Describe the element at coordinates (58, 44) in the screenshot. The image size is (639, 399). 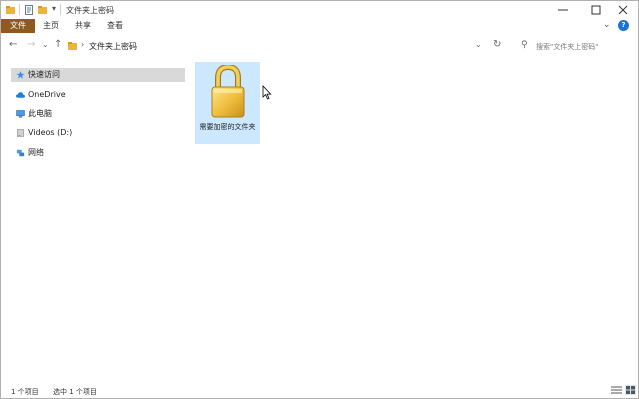
I see `up-button: ↑` at that location.